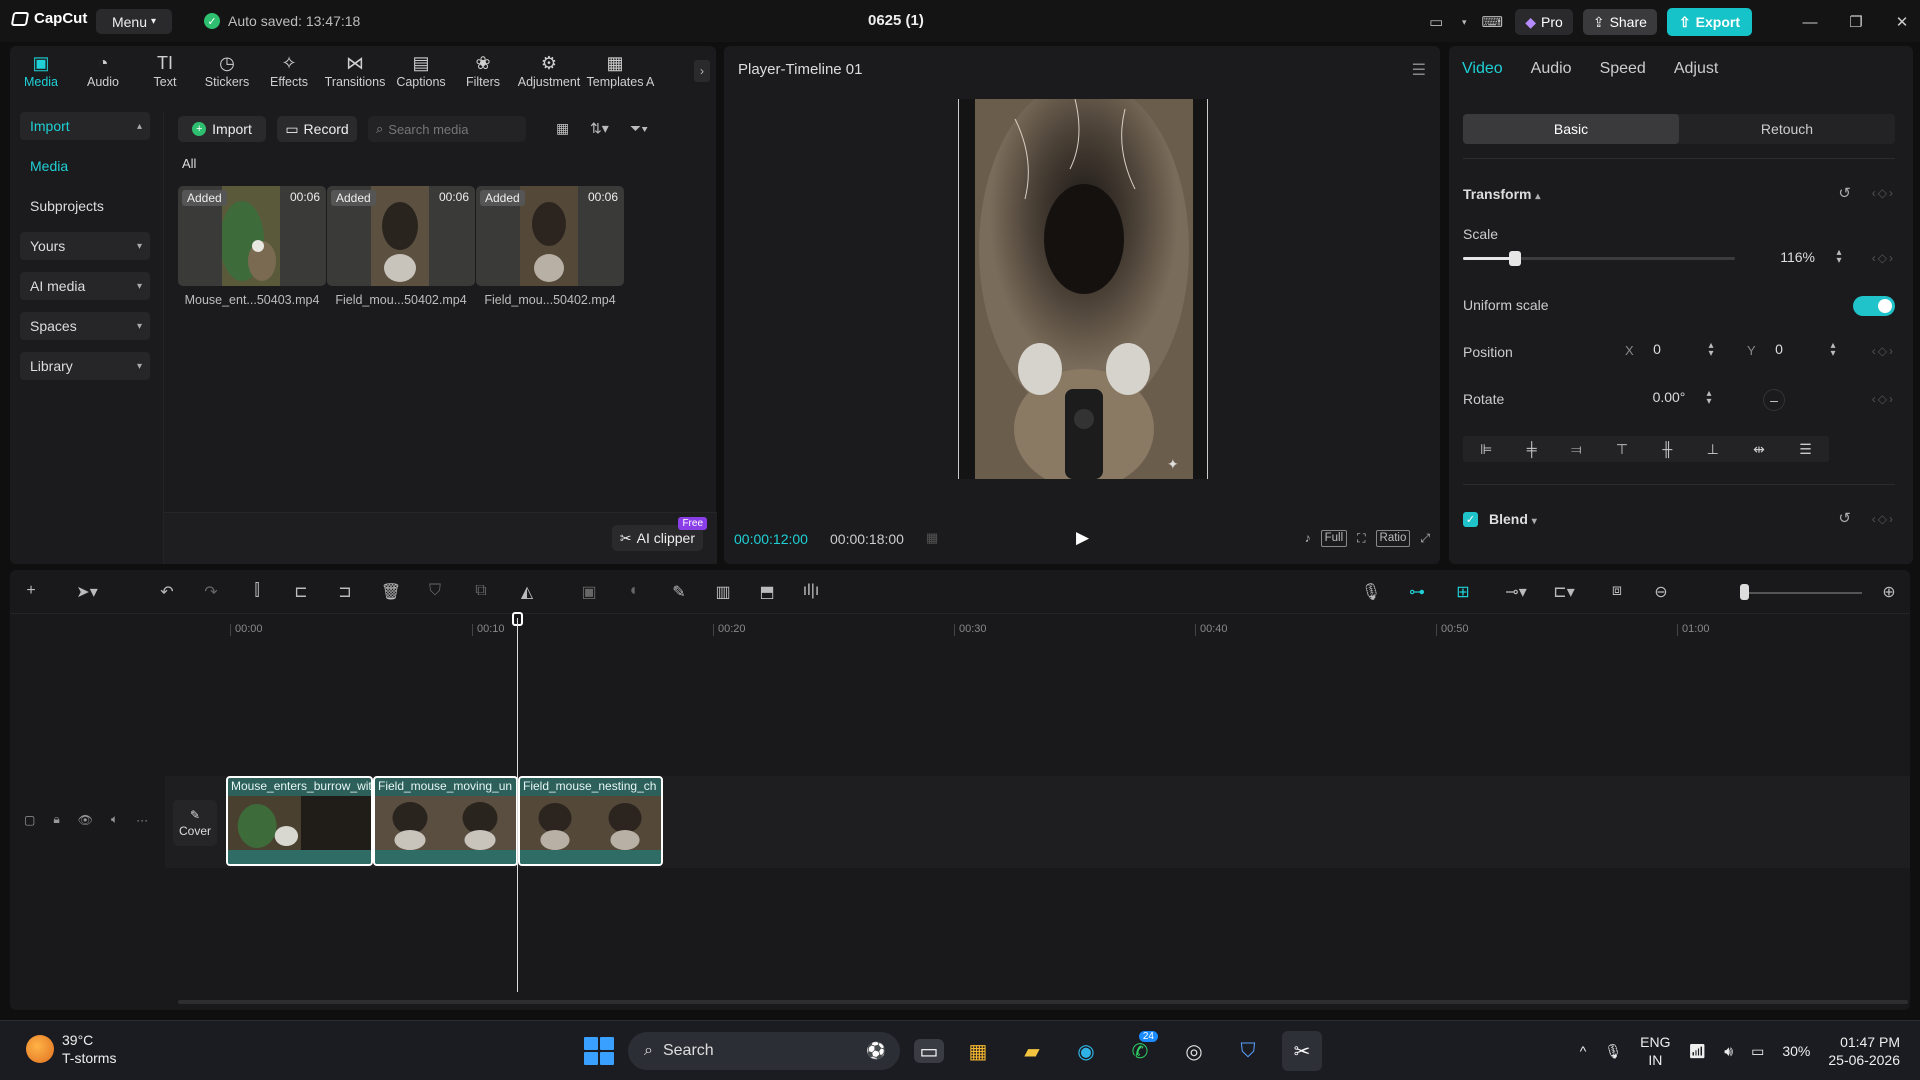  What do you see at coordinates (1492, 22) in the screenshot?
I see `shortcuts-icon: ⌨` at bounding box center [1492, 22].